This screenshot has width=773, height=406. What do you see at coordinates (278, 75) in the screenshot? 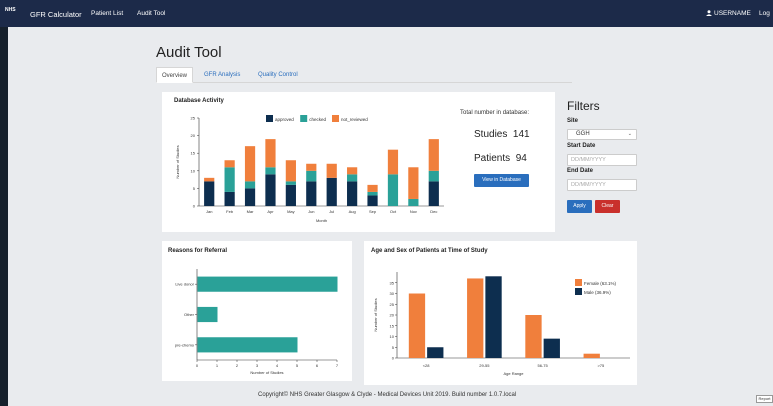
I see `tab-quality-control: Quality Control` at bounding box center [278, 75].